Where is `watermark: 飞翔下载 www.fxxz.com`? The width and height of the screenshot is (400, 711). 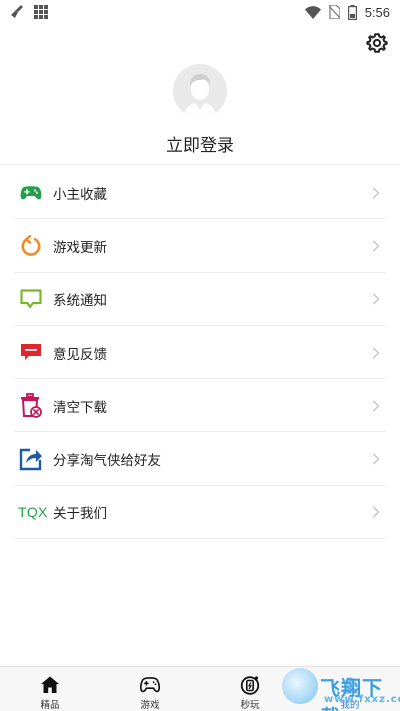 watermark: 飞翔下载 www.fxxz.com is located at coordinates (340, 687).